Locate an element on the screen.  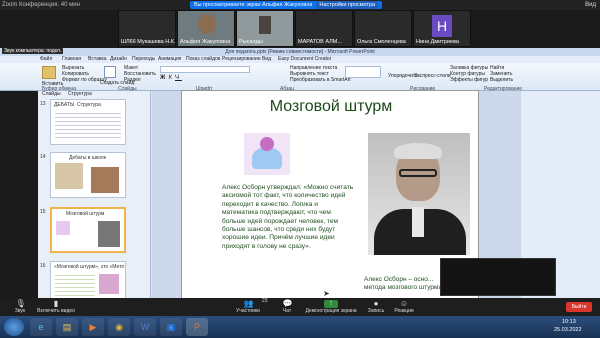
participants-button: 👥 Участники is located at coordinates (248, 306).